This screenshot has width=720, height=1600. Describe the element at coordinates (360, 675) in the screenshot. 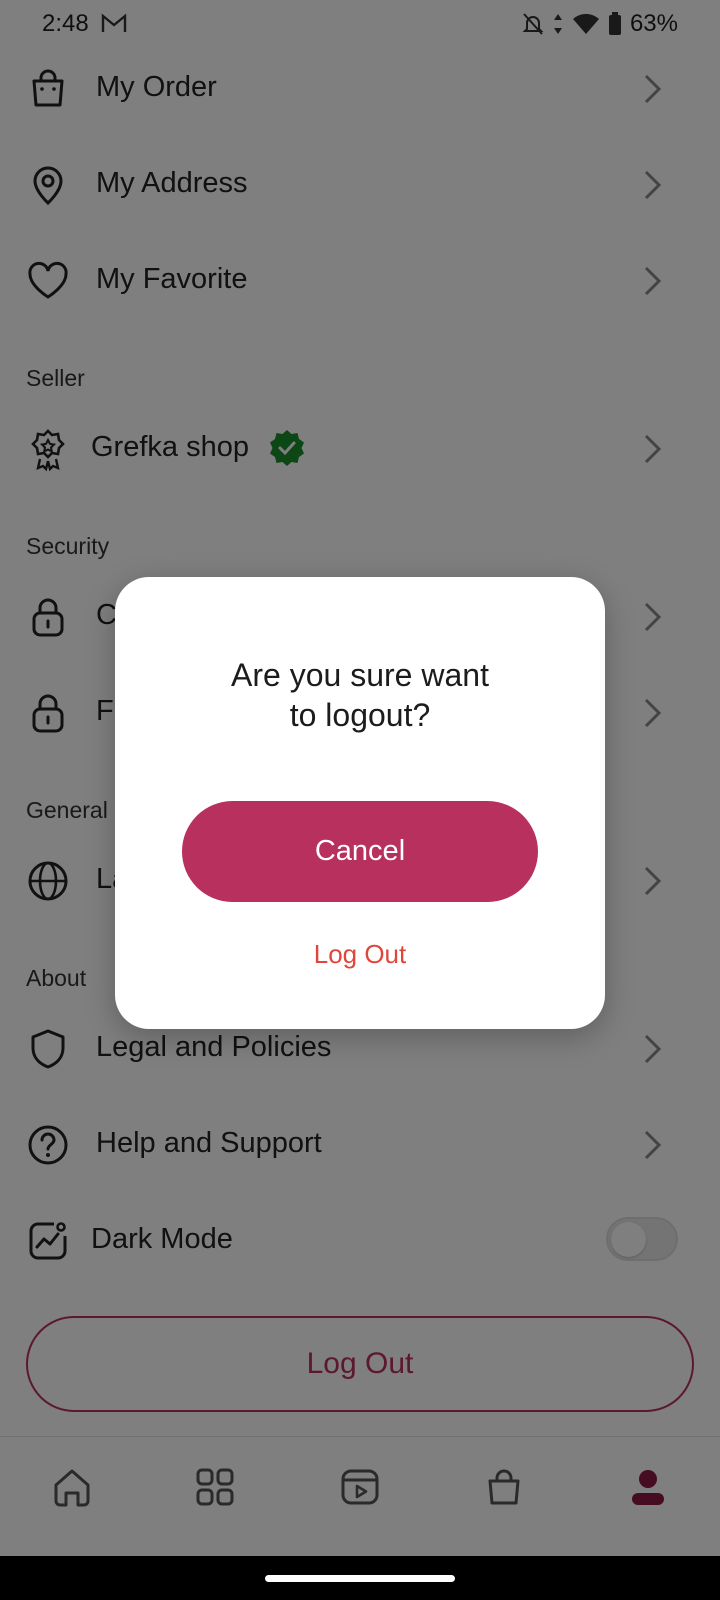

I see `dialog-title-line-1: Are you sure want` at that location.